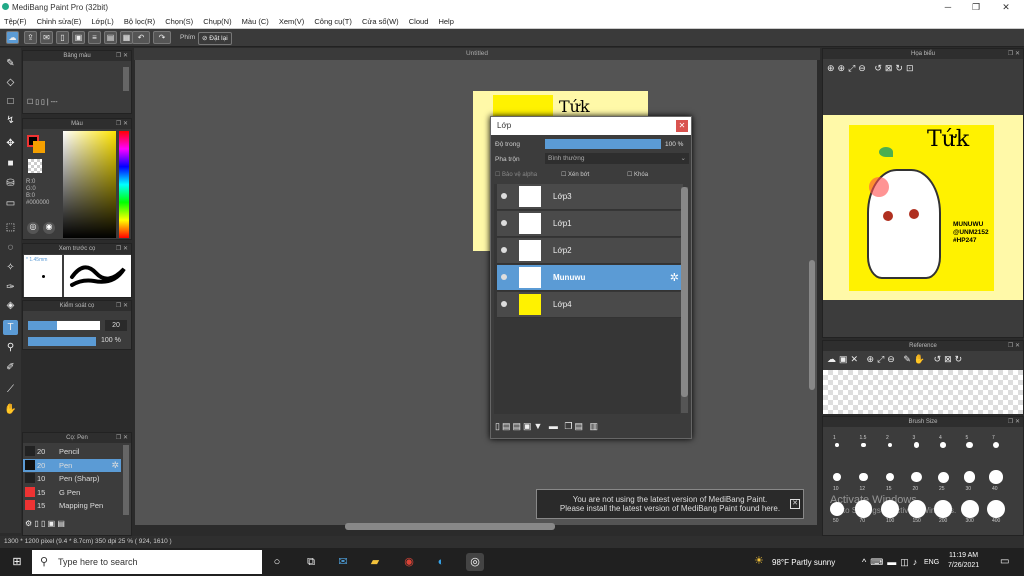 This screenshot has width=1024, height=576. Describe the element at coordinates (116, 325) in the screenshot. I see `brush-size-input: 20` at that location.